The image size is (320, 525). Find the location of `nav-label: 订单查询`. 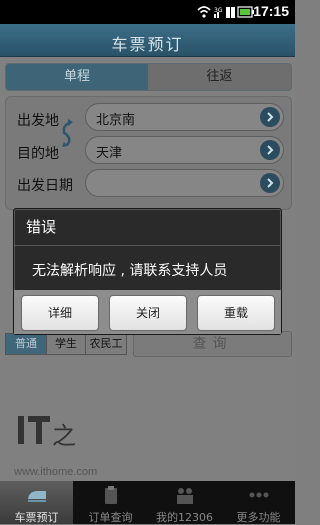

nav-label: 订单查询 is located at coordinates (110, 517).